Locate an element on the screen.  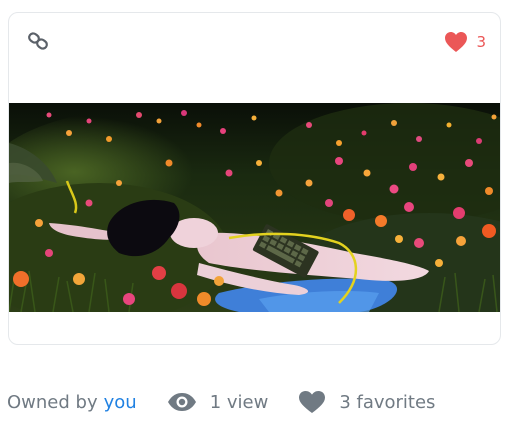
asset-meta: Owned by you 1 view 3 favorites is located at coordinates (221, 402).